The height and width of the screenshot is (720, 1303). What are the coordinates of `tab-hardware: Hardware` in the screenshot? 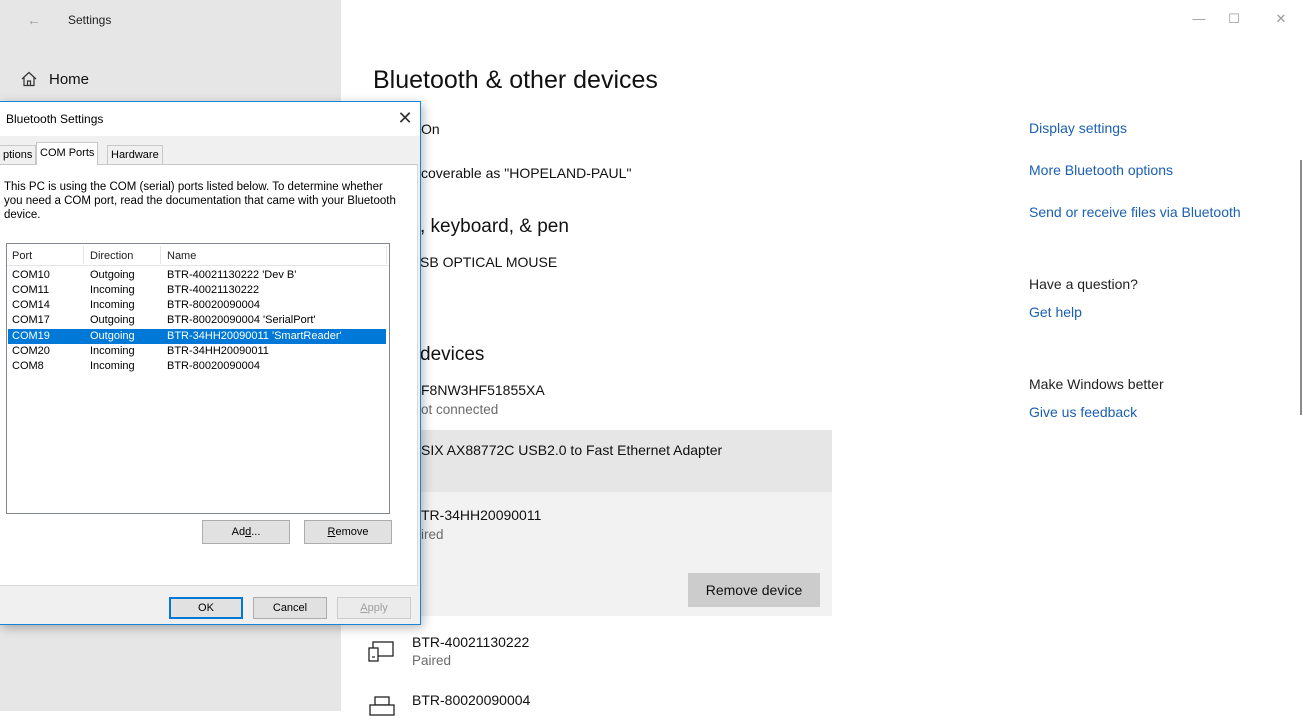 It's located at (135, 154).